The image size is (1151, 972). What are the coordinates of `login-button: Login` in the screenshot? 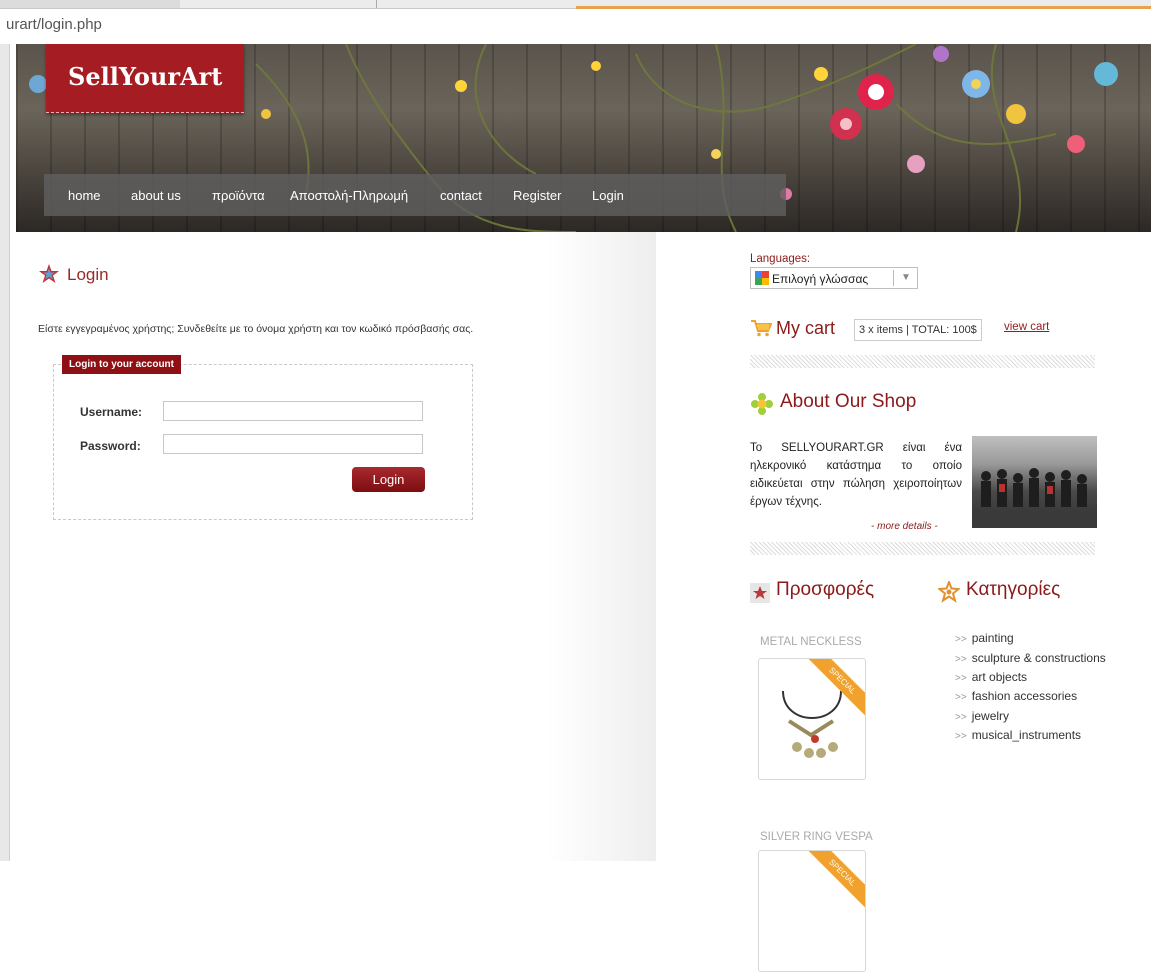 It's located at (388, 479).